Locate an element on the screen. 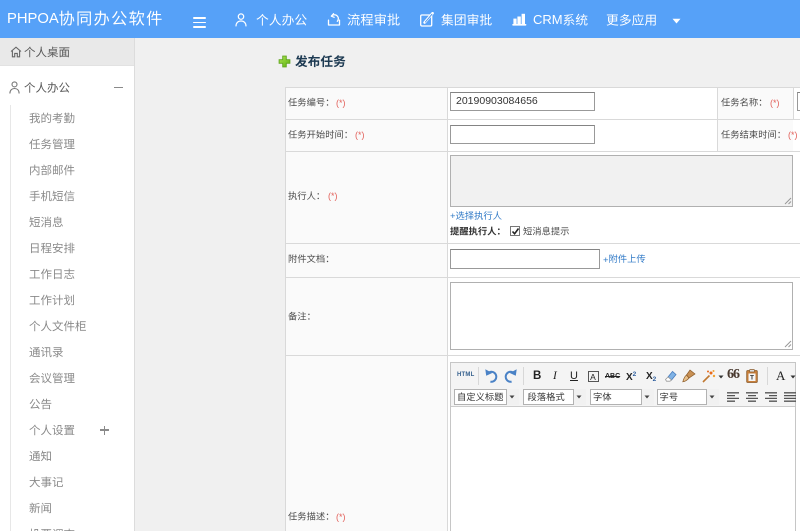  svg-text: T is located at coordinates (752, 378).